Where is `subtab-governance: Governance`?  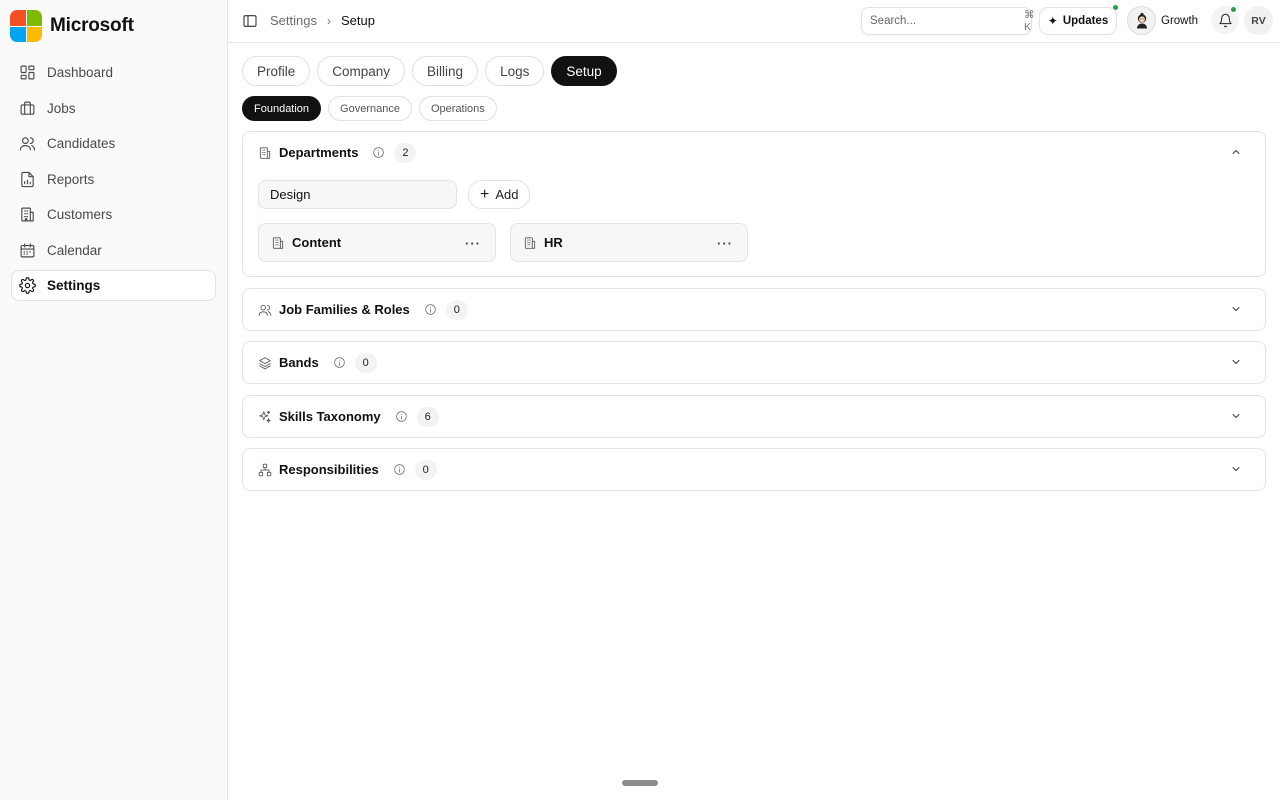 subtab-governance: Governance is located at coordinates (370, 108).